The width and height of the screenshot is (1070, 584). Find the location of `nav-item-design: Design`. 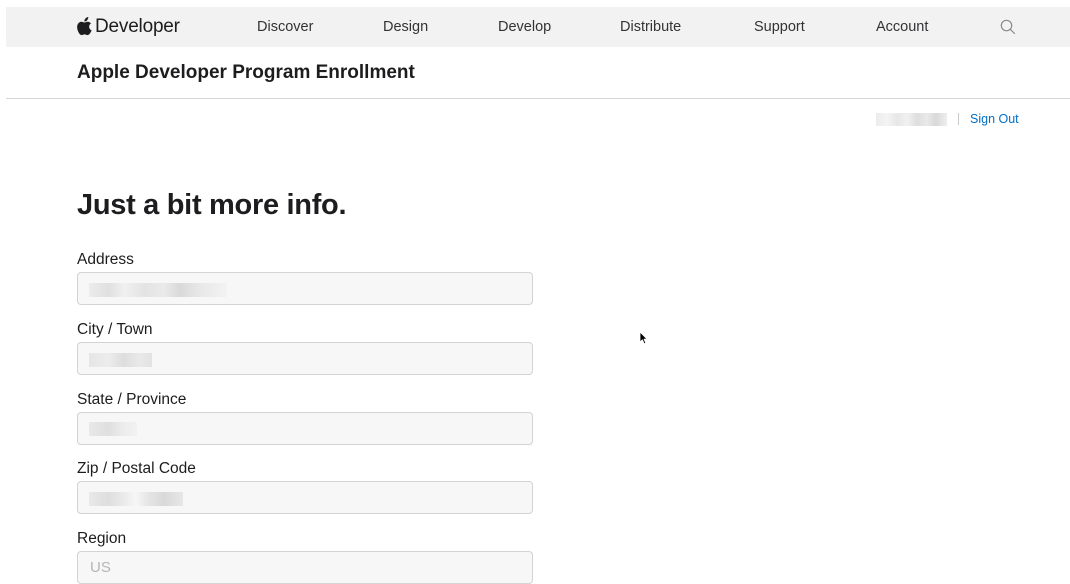

nav-item-design: Design is located at coordinates (405, 27).